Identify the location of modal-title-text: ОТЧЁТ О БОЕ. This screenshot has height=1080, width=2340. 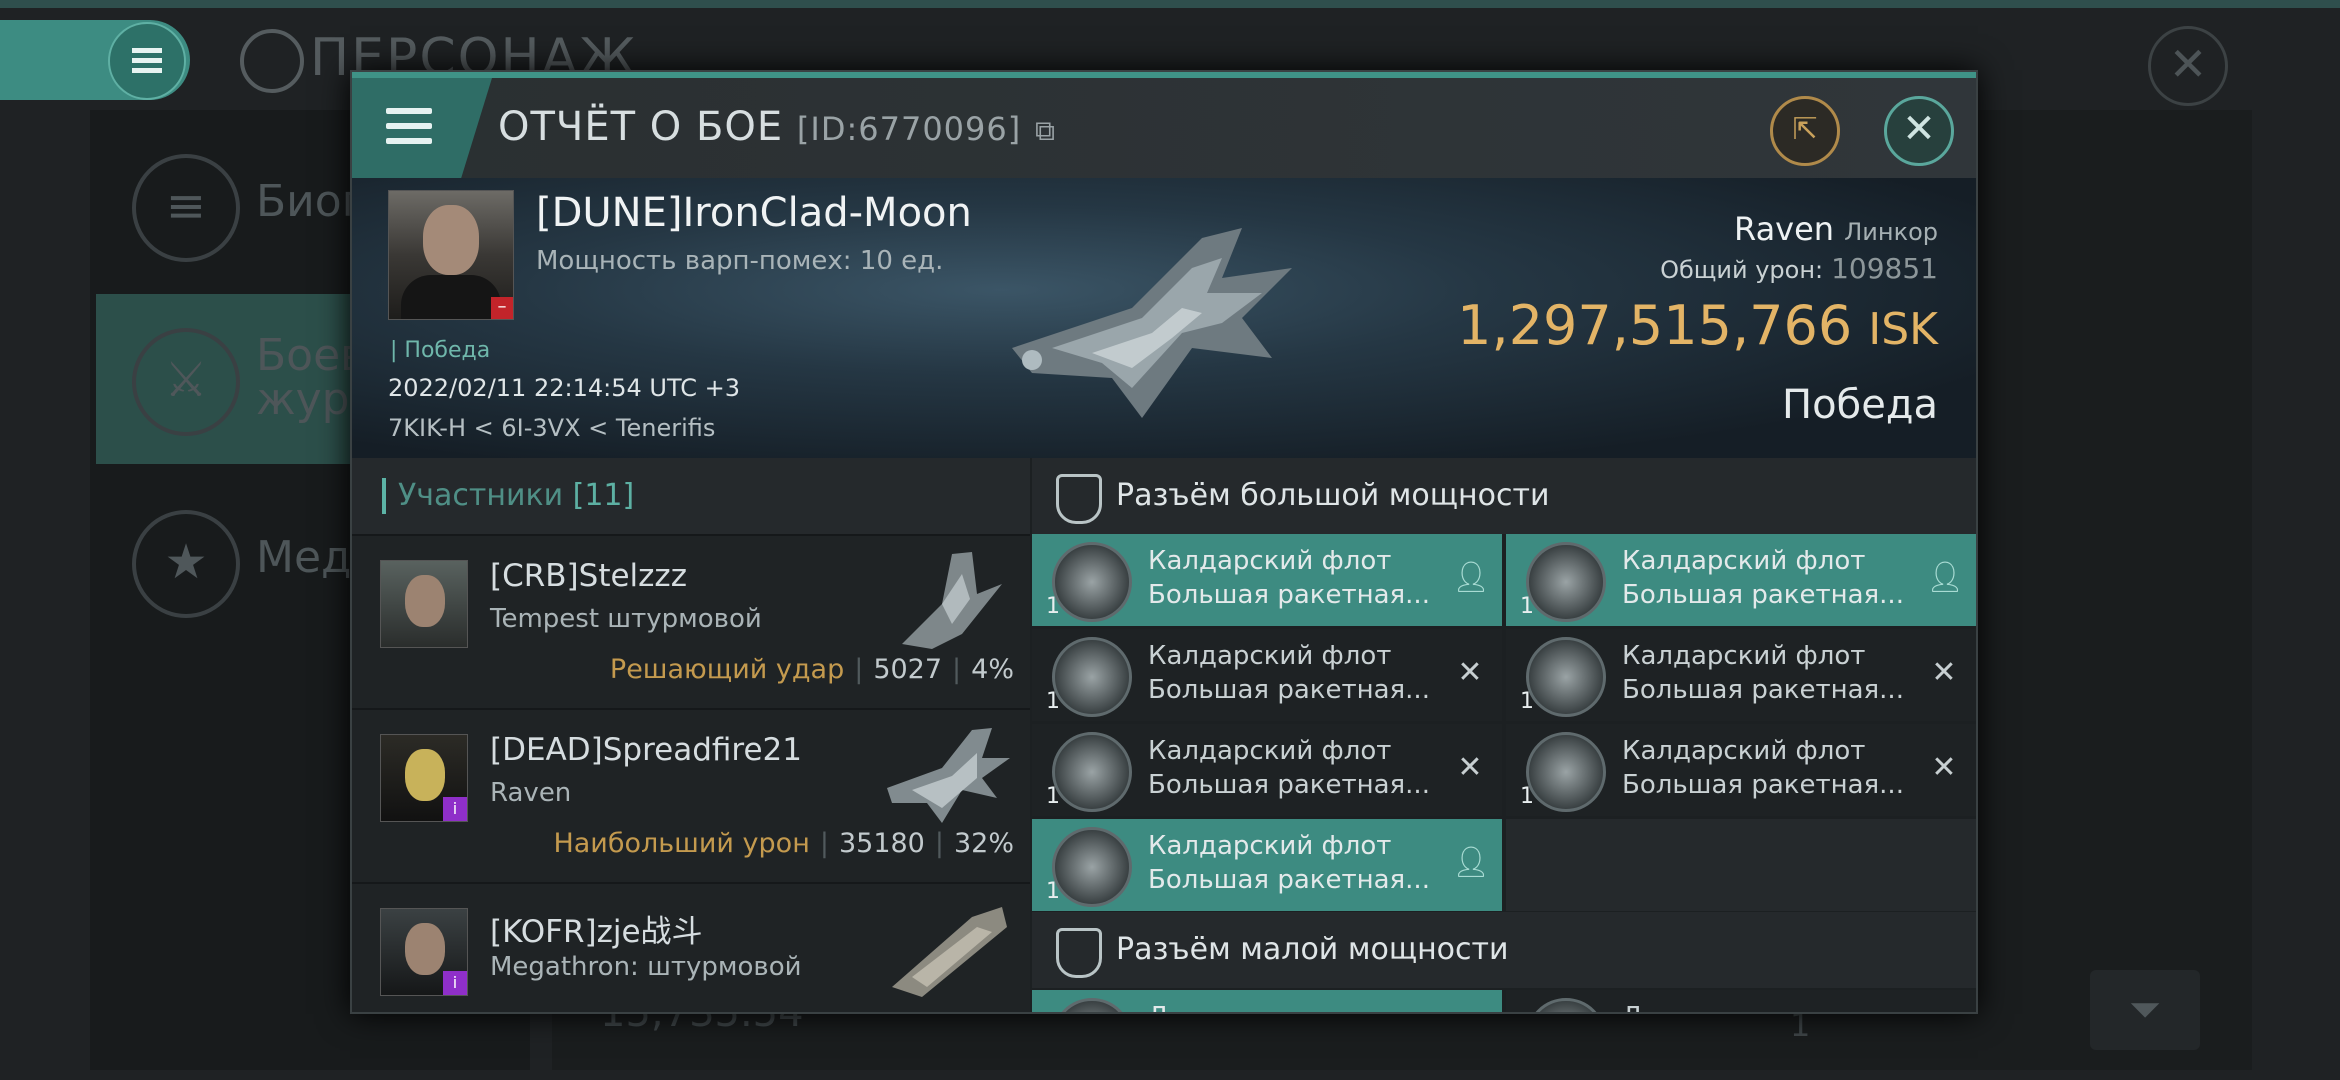
(641, 127).